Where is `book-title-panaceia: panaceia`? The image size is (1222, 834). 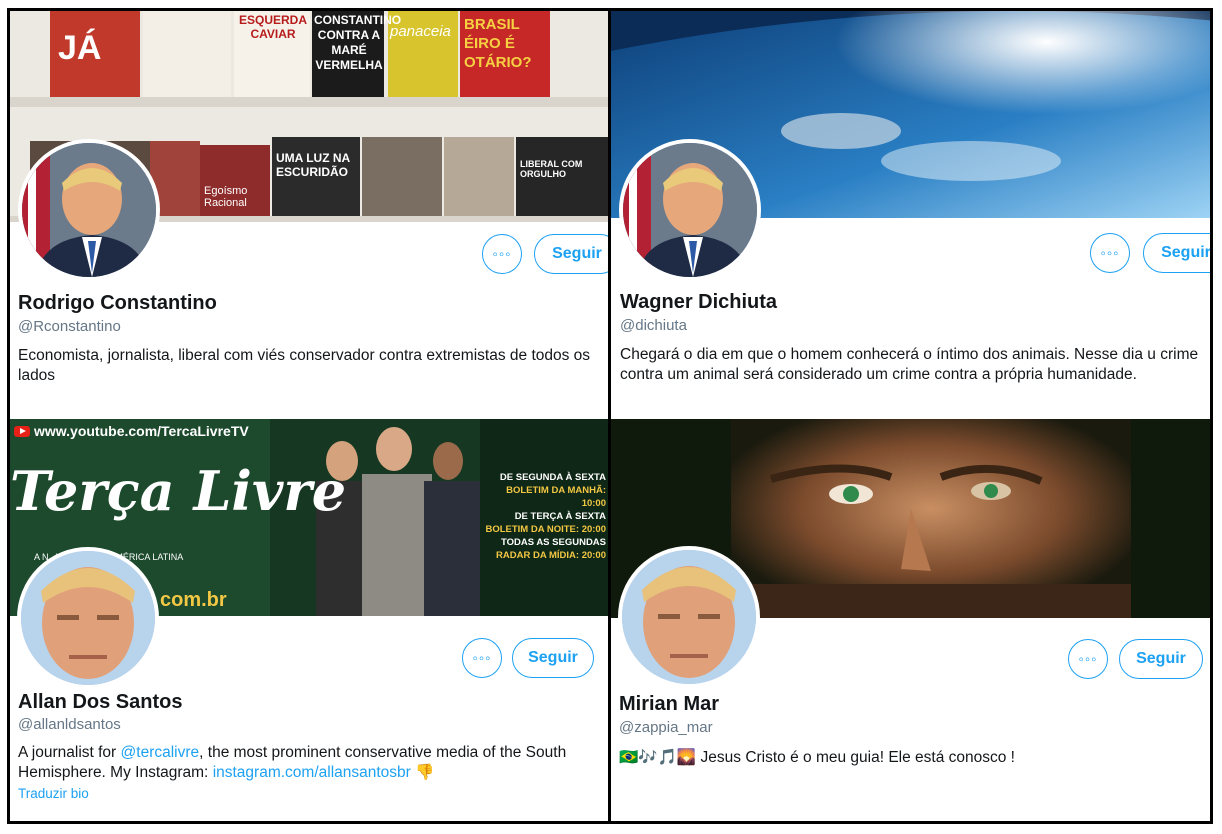 book-title-panaceia: panaceia is located at coordinates (420, 31).